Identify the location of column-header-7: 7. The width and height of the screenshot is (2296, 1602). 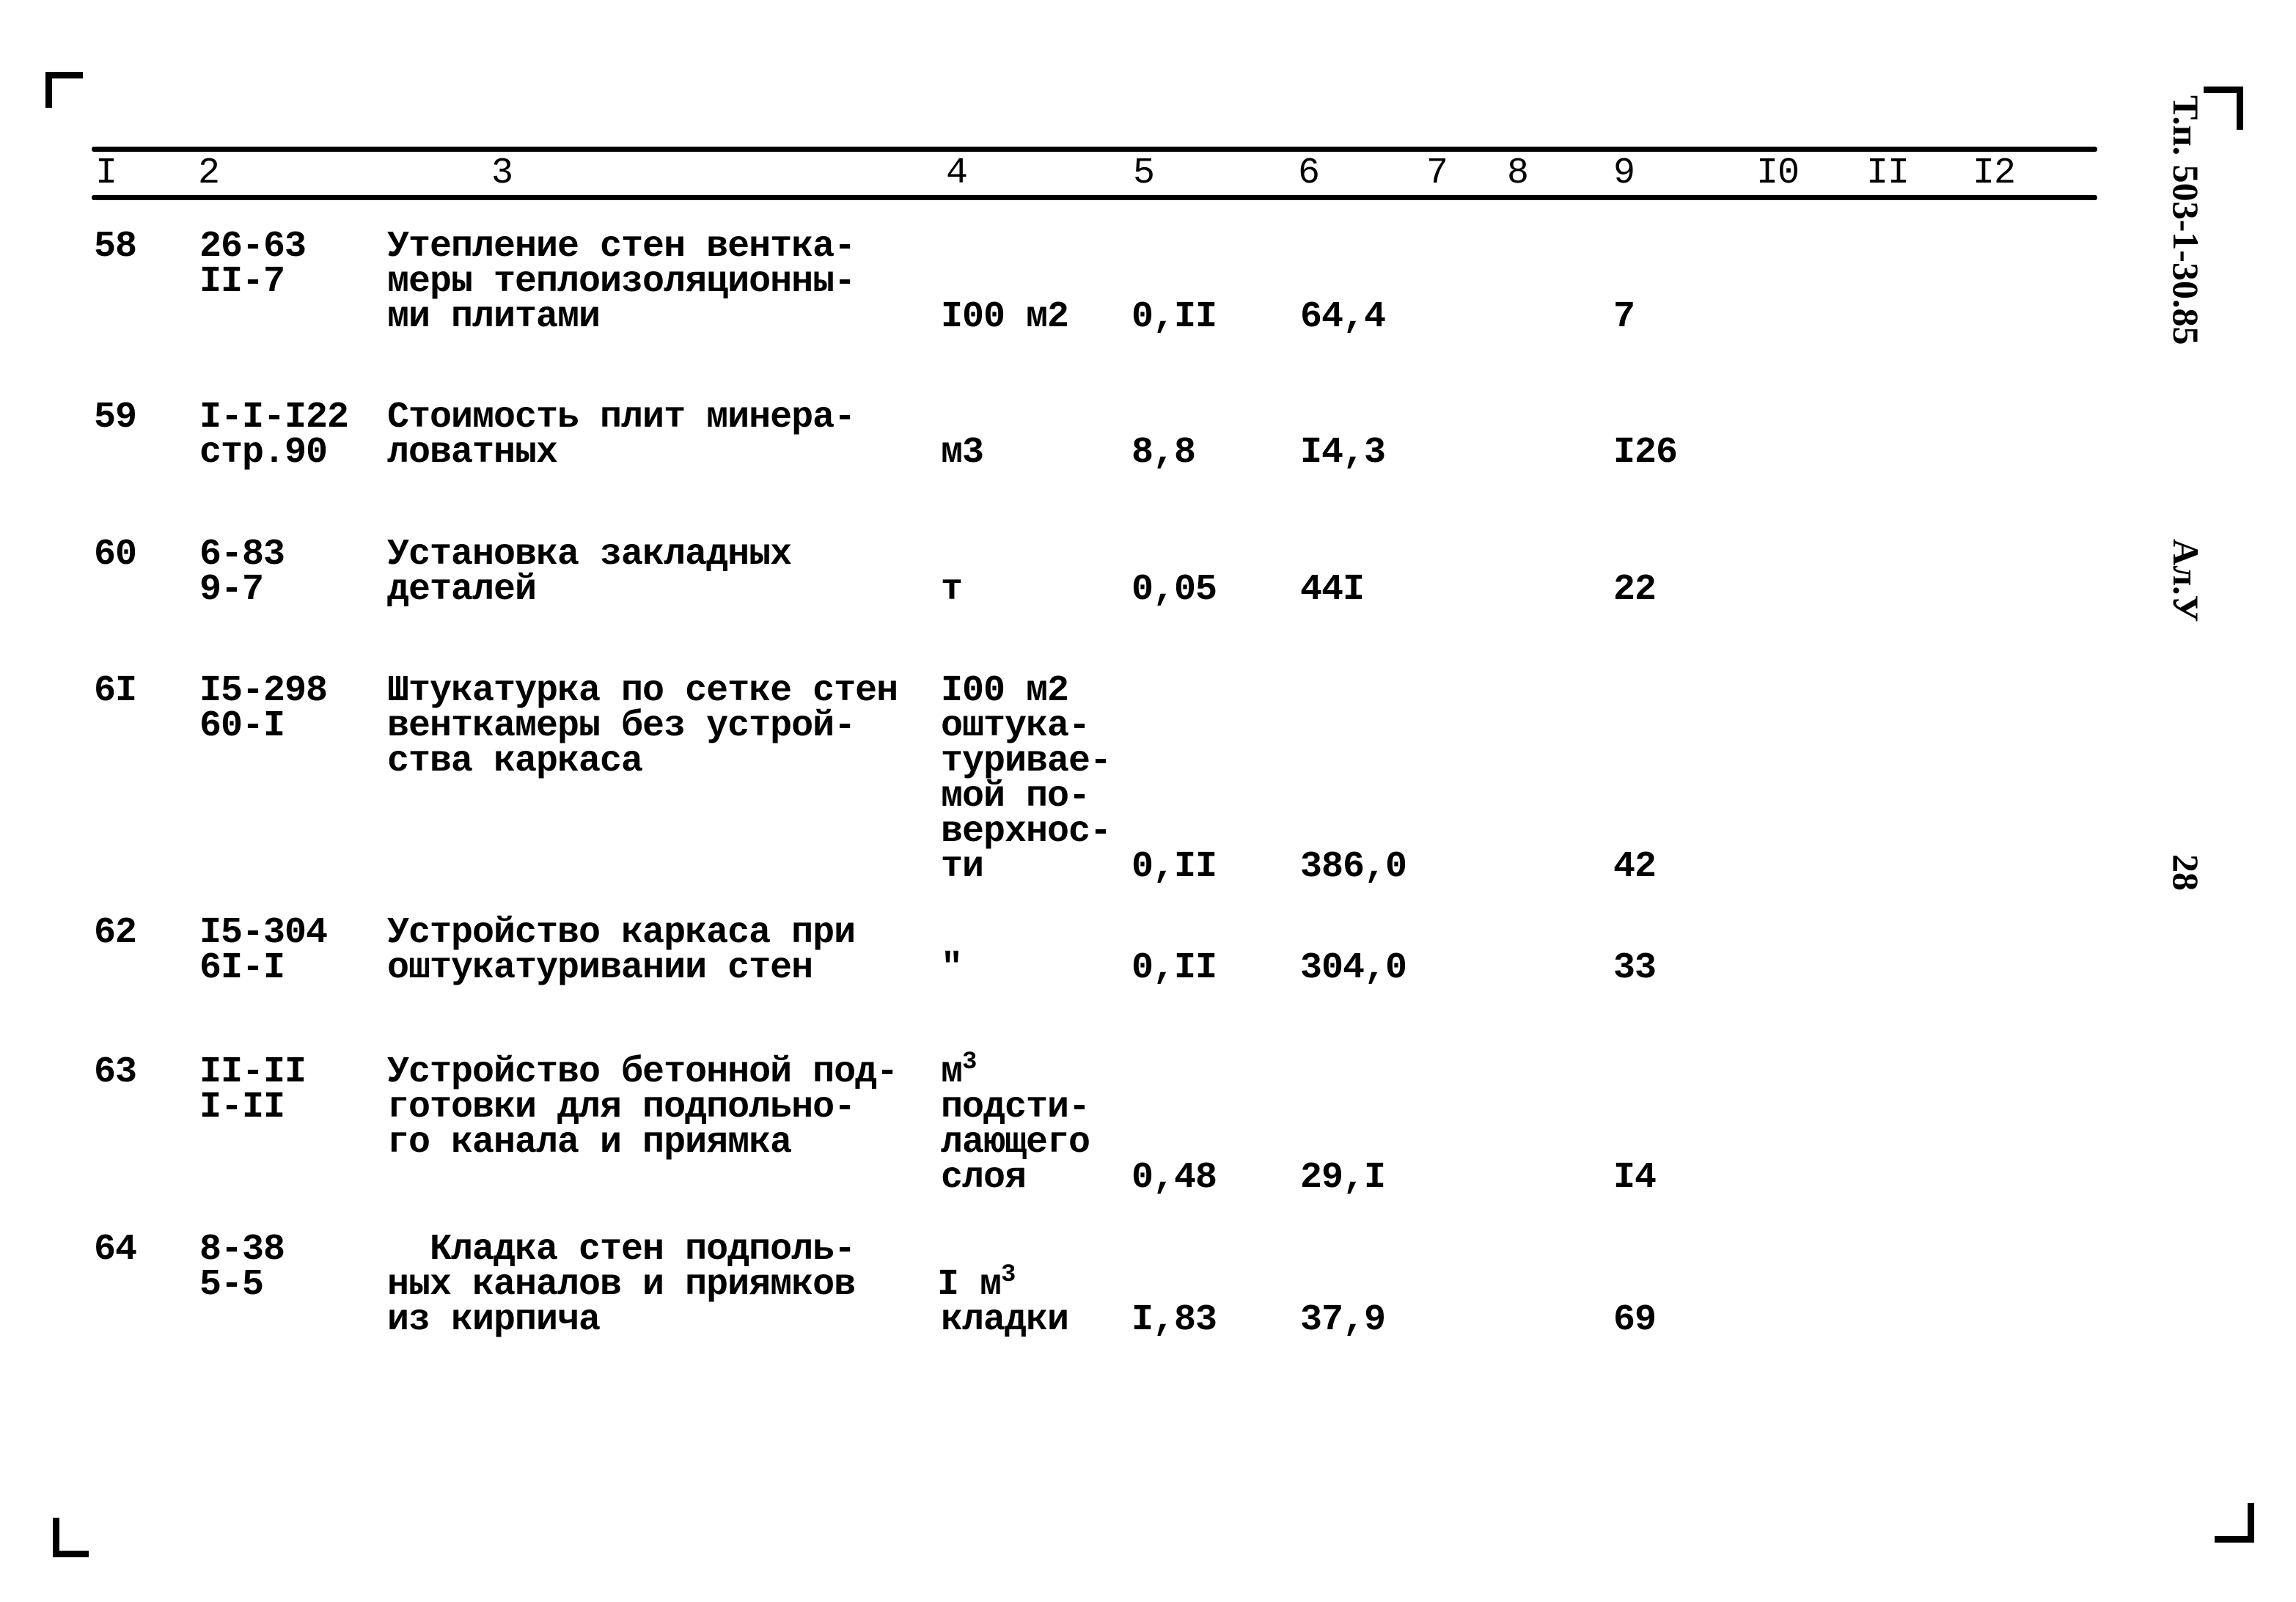
(1437, 173).